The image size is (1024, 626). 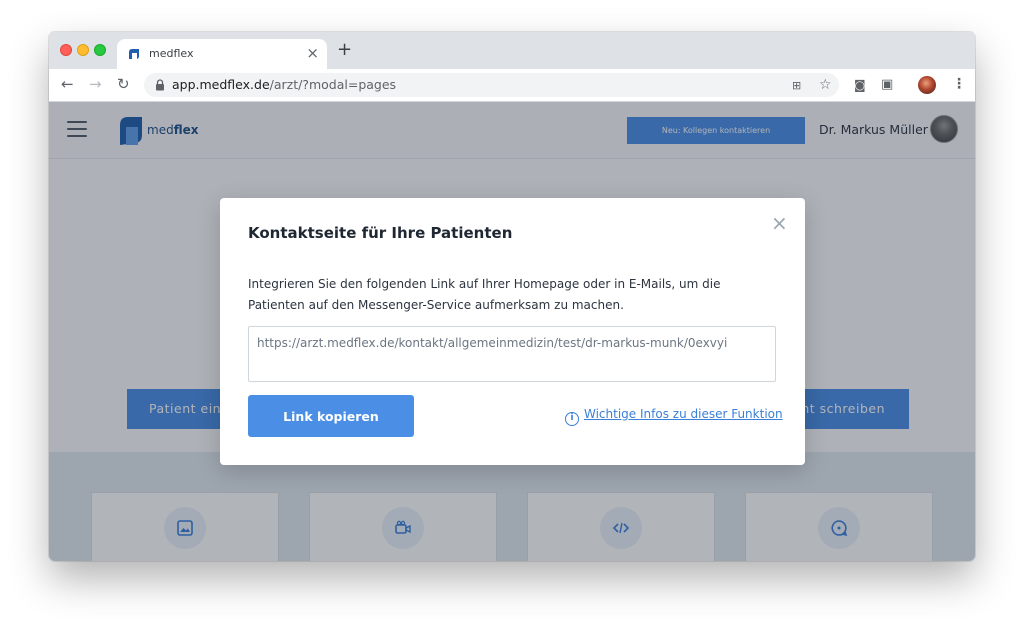 What do you see at coordinates (100, 50) in the screenshot?
I see `maximize-window-button` at bounding box center [100, 50].